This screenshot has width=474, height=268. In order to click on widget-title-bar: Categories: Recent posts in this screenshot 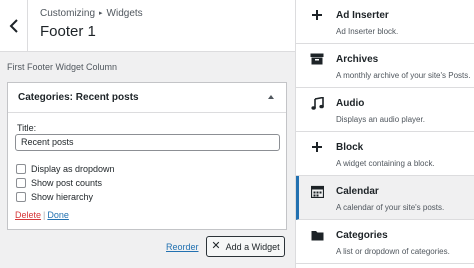, I will do `click(147, 98)`.